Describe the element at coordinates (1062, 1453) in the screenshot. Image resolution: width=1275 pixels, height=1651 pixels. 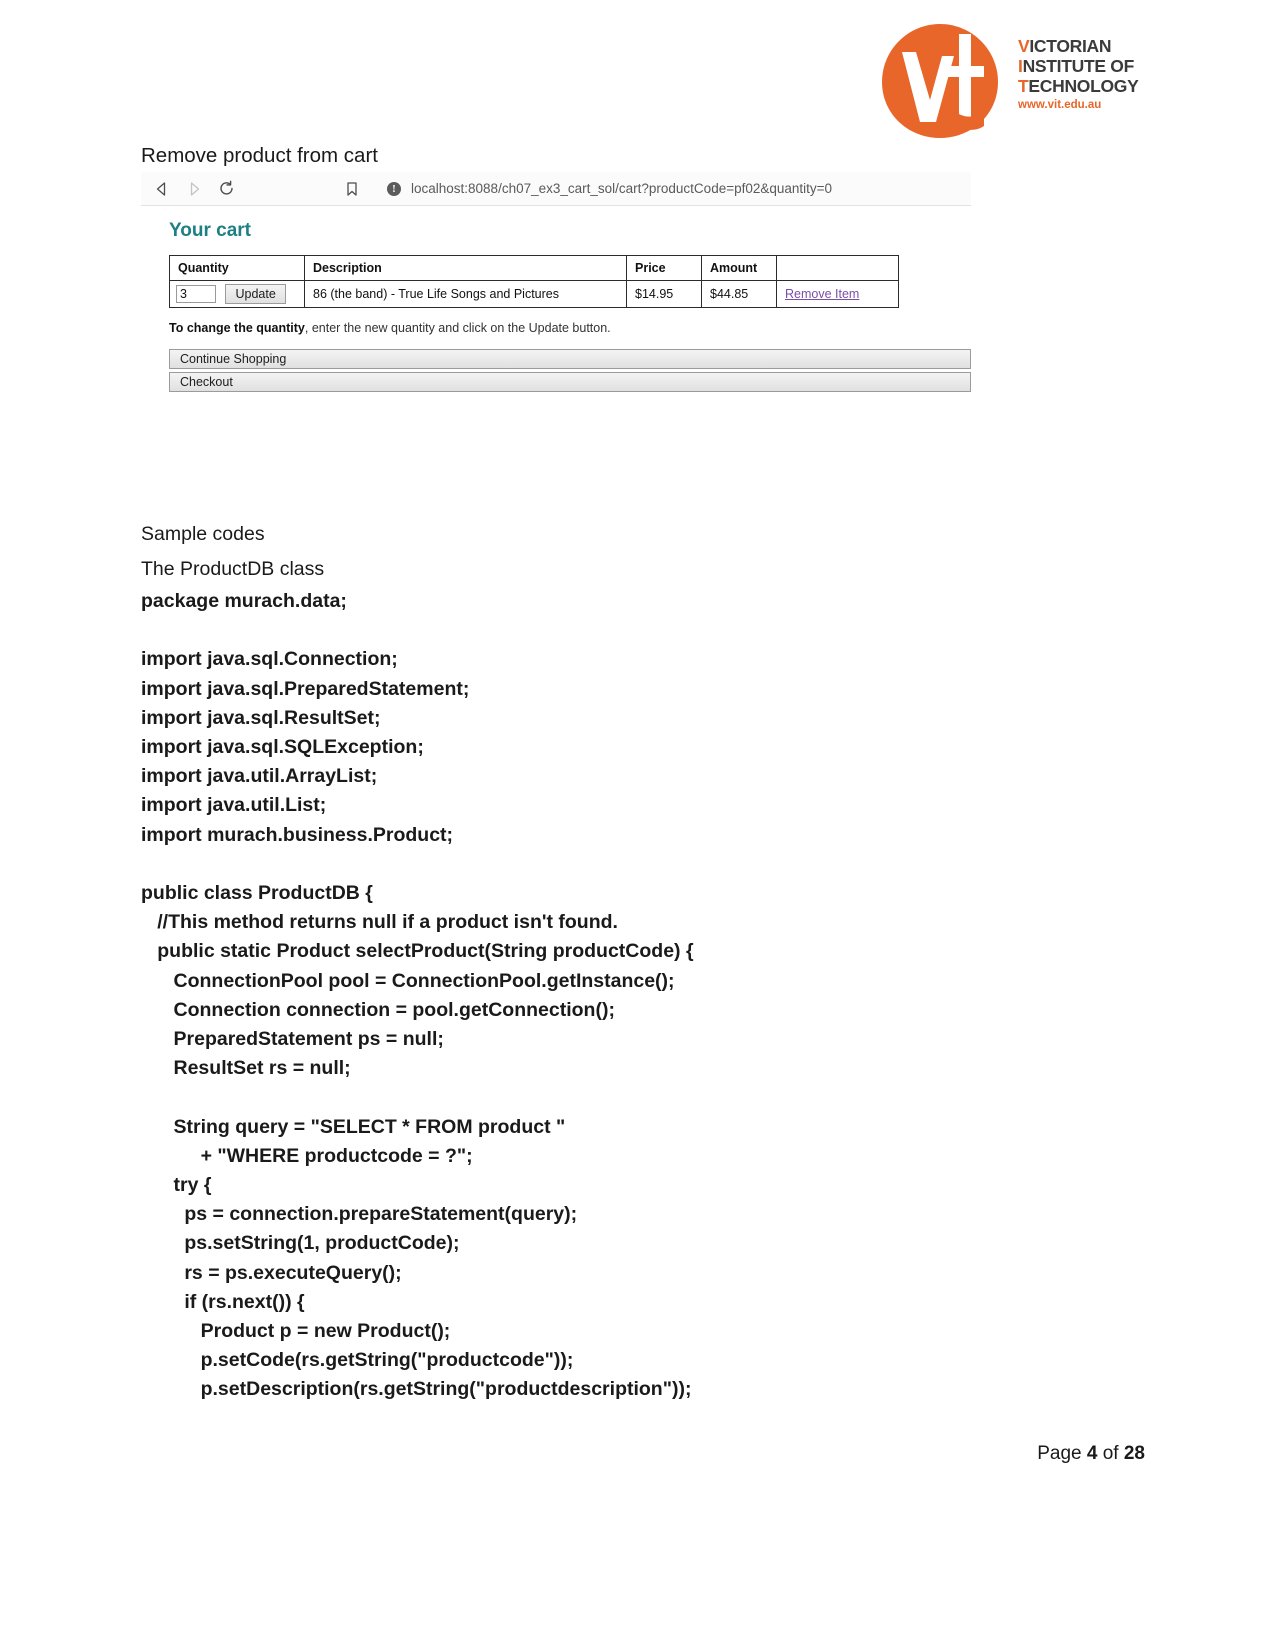
I see `footer-prefix: Page` at that location.